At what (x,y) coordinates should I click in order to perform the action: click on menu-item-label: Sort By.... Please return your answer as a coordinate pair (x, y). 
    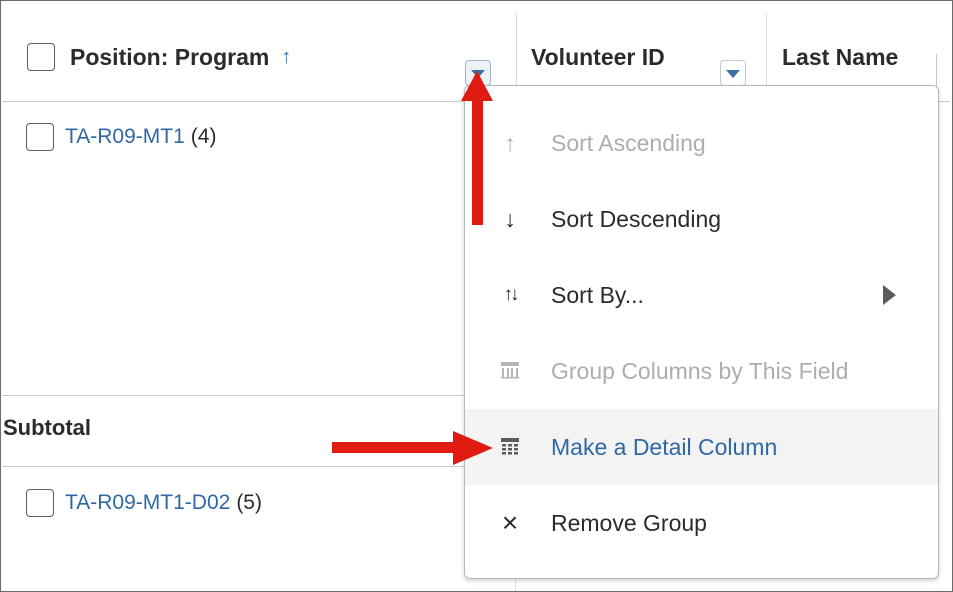
    Looking at the image, I should click on (597, 294).